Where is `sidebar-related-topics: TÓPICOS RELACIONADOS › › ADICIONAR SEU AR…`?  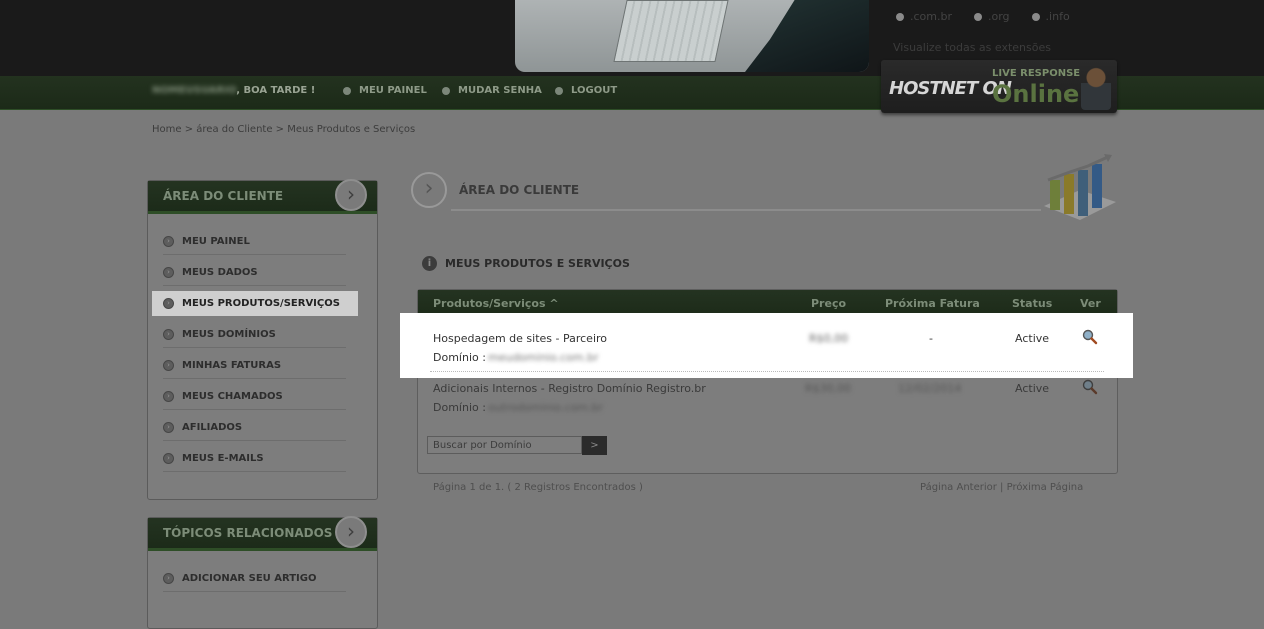
sidebar-related-topics: TÓPICOS RELACIONADOS › › ADICIONAR SEU AR… is located at coordinates (262, 572).